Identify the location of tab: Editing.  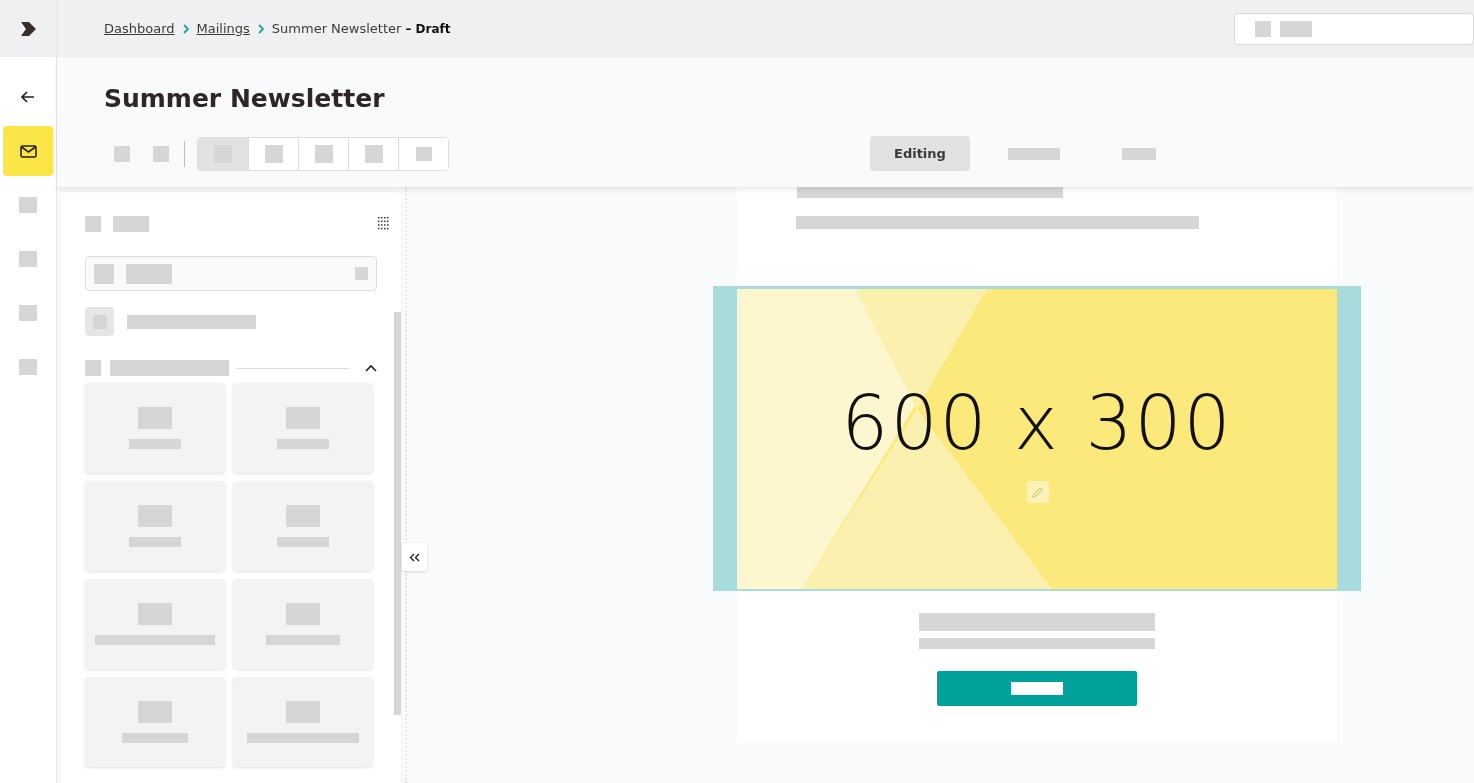
(920, 153).